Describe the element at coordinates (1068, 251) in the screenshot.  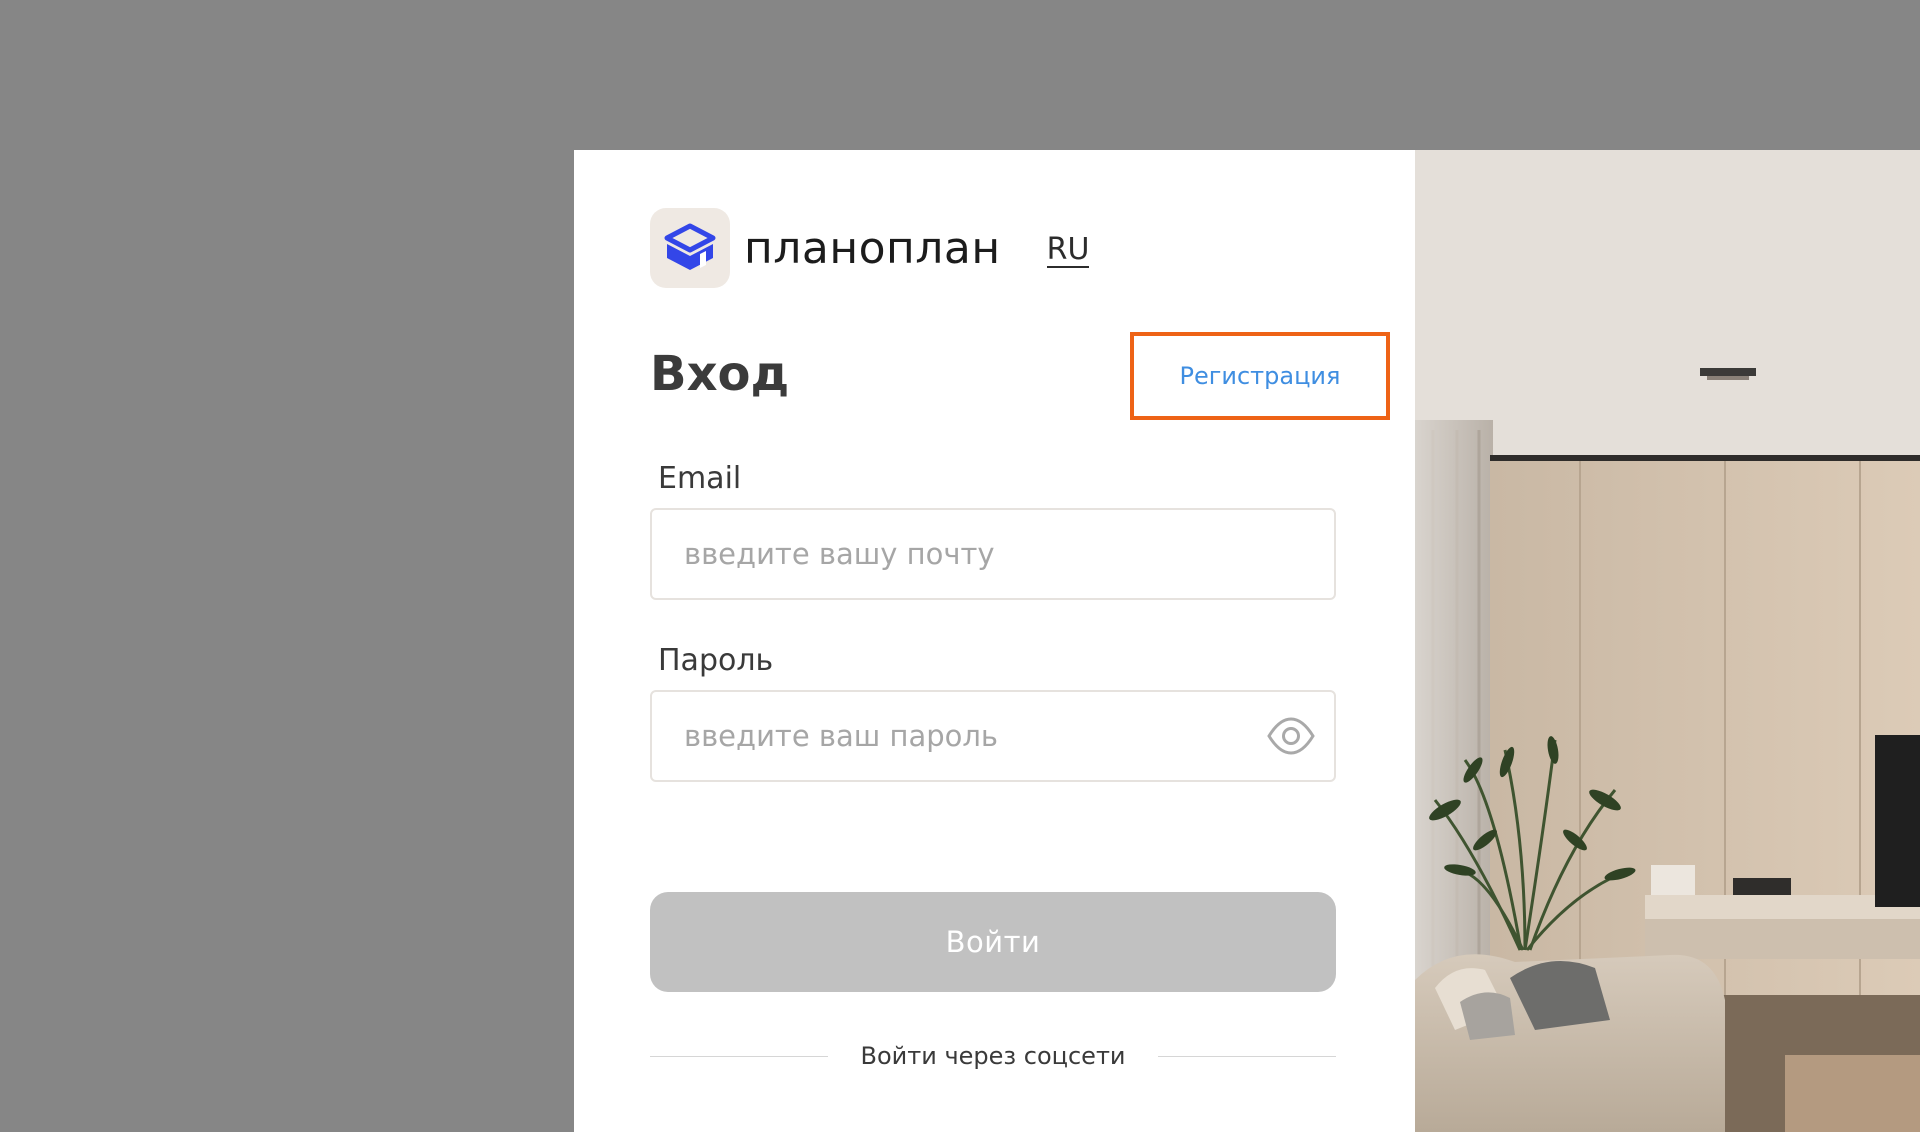
I see `language-selector: RU` at that location.